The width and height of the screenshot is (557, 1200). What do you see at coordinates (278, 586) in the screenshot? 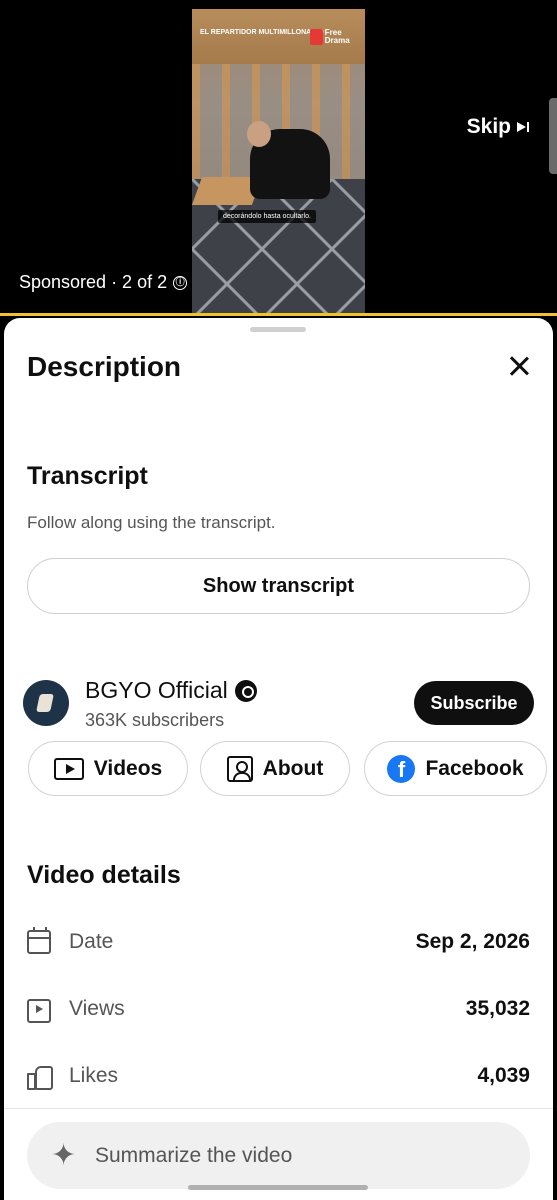
I see `show-transcript-button: Show transcript` at bounding box center [278, 586].